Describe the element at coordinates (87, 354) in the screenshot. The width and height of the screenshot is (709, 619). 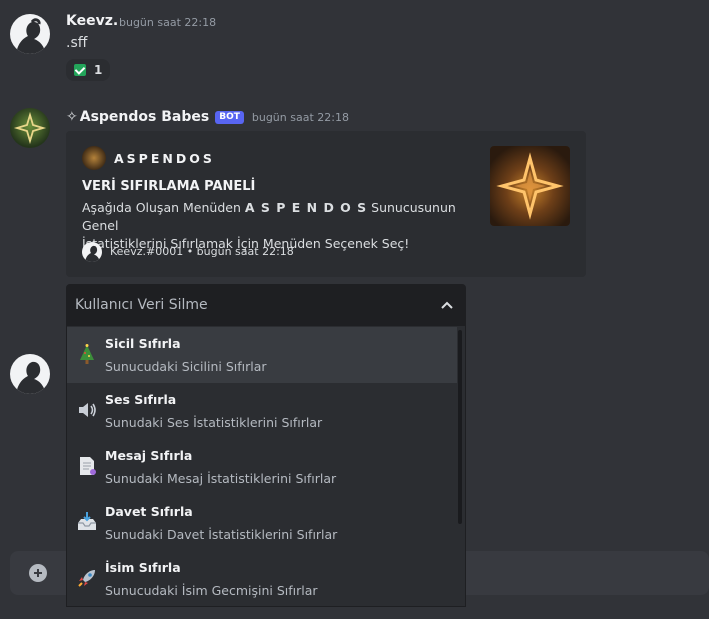
I see `christmas-tree-icon` at that location.